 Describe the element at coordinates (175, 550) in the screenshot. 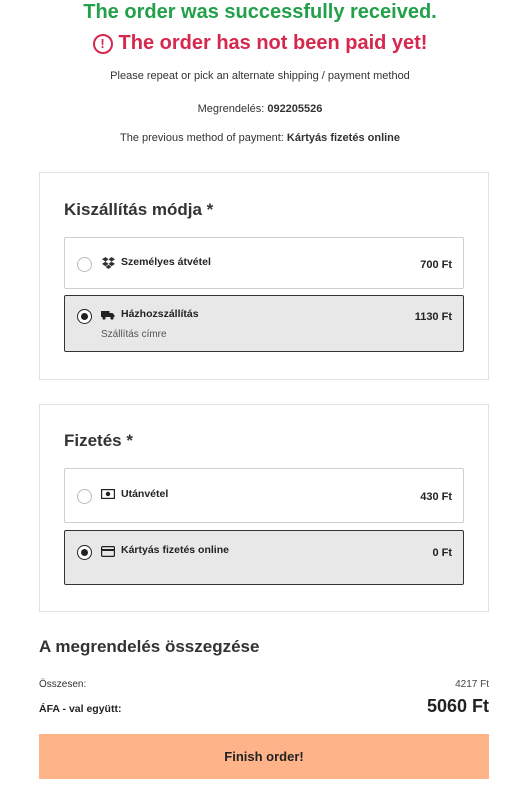

I see `payment-label-card-online: Kártyás fizetés online` at that location.